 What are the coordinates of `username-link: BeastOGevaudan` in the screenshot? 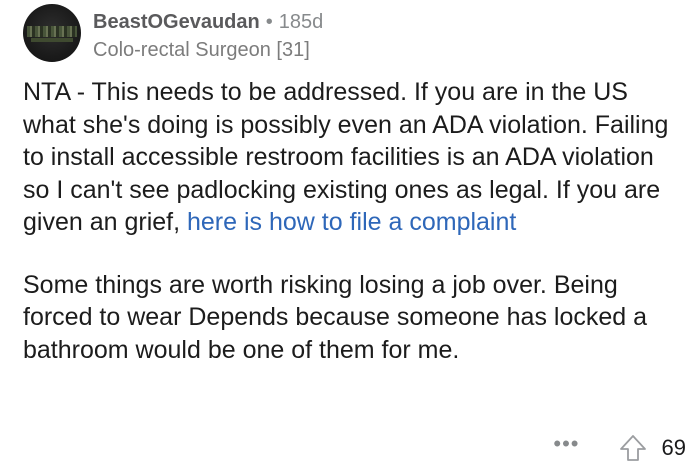 It's located at (176, 22).